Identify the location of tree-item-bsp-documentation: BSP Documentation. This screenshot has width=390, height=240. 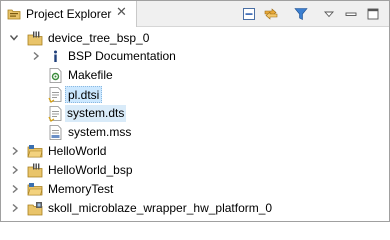
(195, 56).